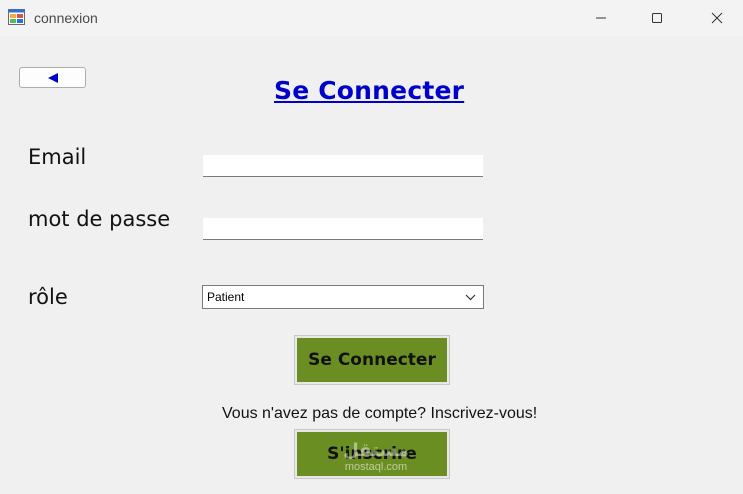 This screenshot has width=743, height=494. Describe the element at coordinates (470, 297) in the screenshot. I see `chevron-down-icon` at that location.